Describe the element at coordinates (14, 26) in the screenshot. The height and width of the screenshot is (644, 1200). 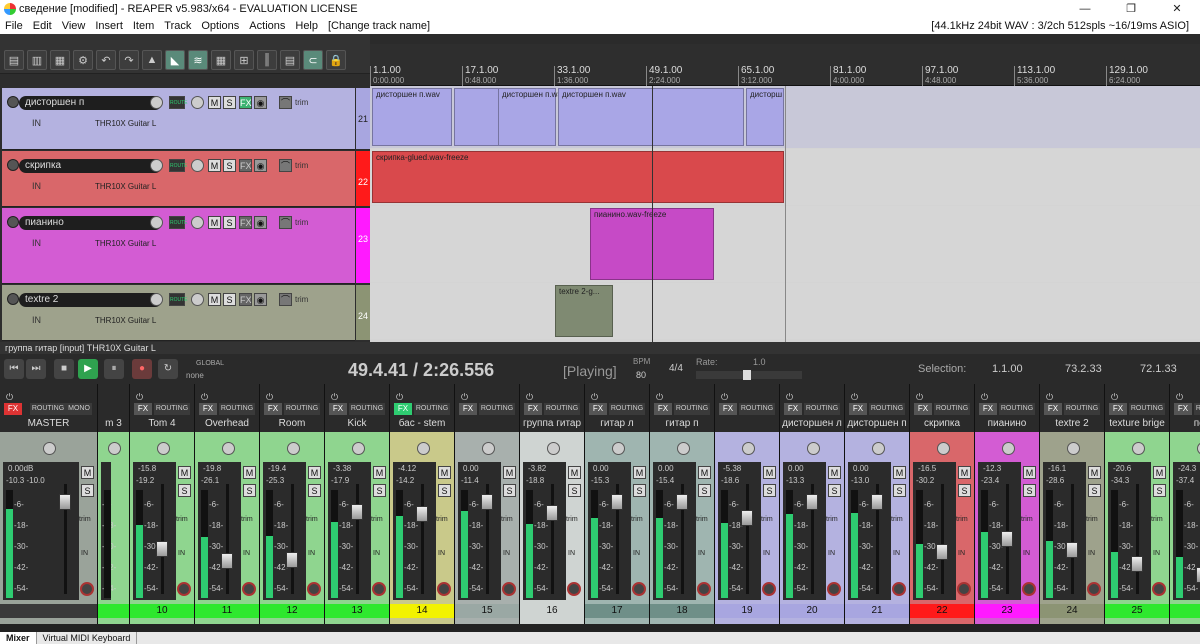
I see `menu-file: File` at that location.